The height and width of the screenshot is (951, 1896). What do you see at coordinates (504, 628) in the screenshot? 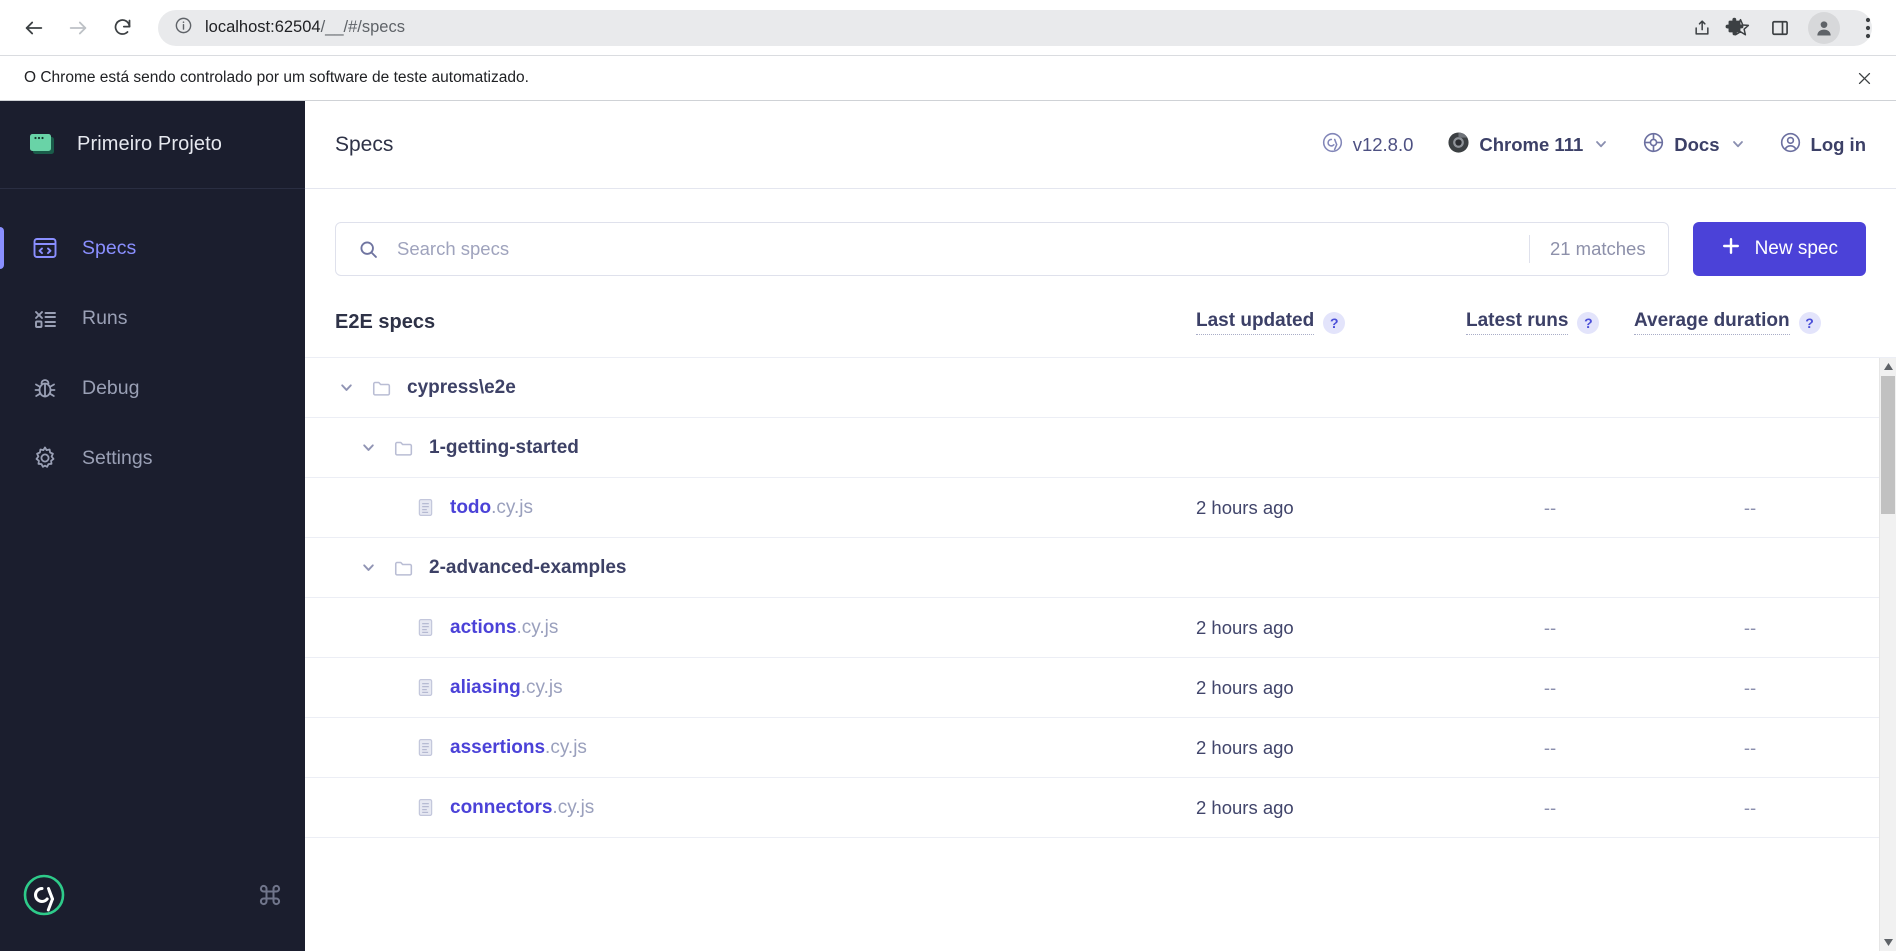
I see `spec-name: actions.cy.js` at bounding box center [504, 628].